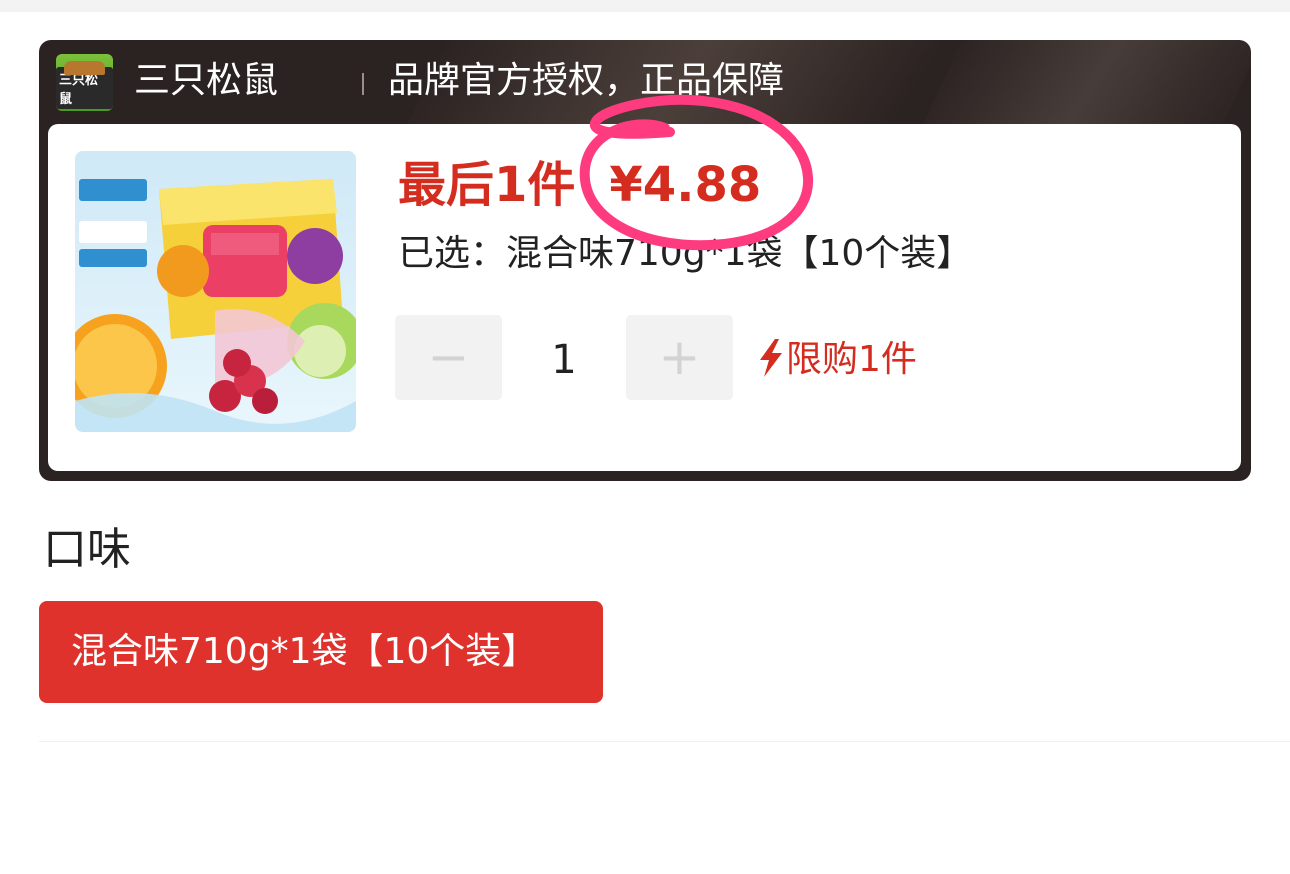 The image size is (1290, 874). I want to click on quantity-value: 1, so click(564, 360).